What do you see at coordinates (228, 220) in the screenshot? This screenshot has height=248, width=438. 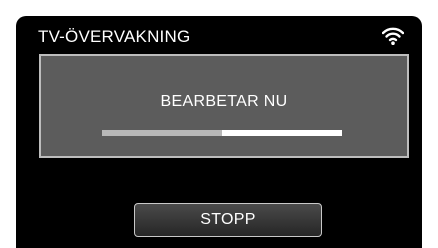 I see `stop-button: STOPP` at bounding box center [228, 220].